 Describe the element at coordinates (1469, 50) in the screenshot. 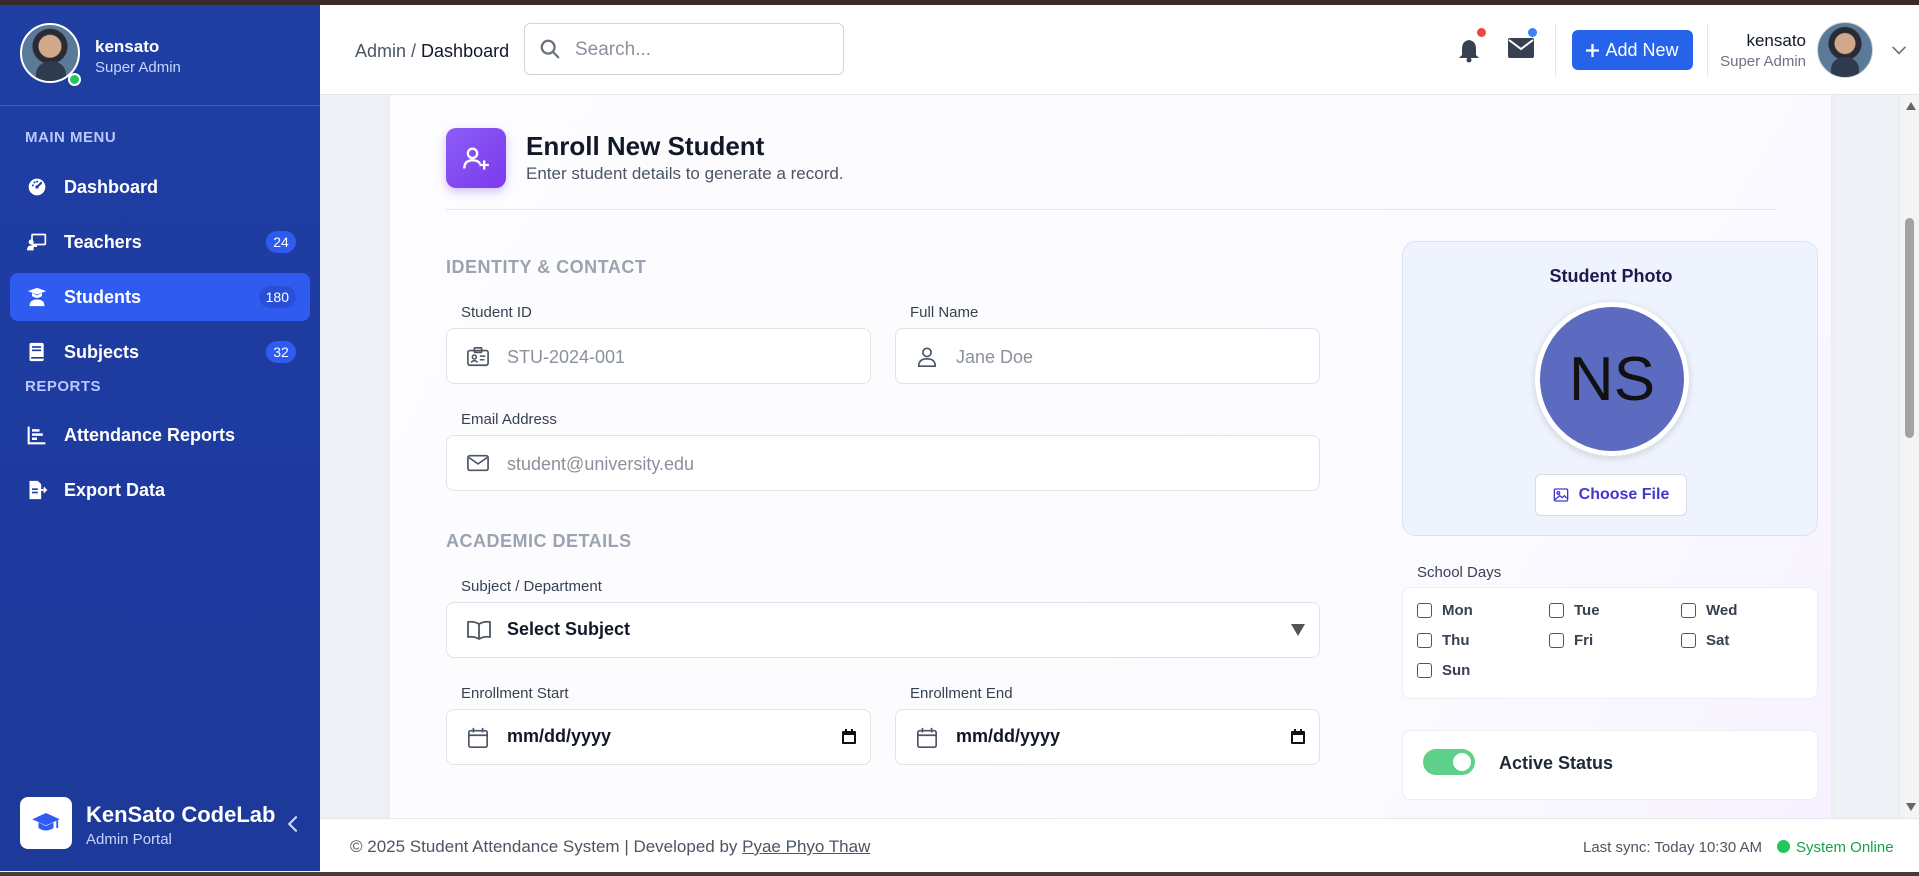

I see `bell-icon` at that location.